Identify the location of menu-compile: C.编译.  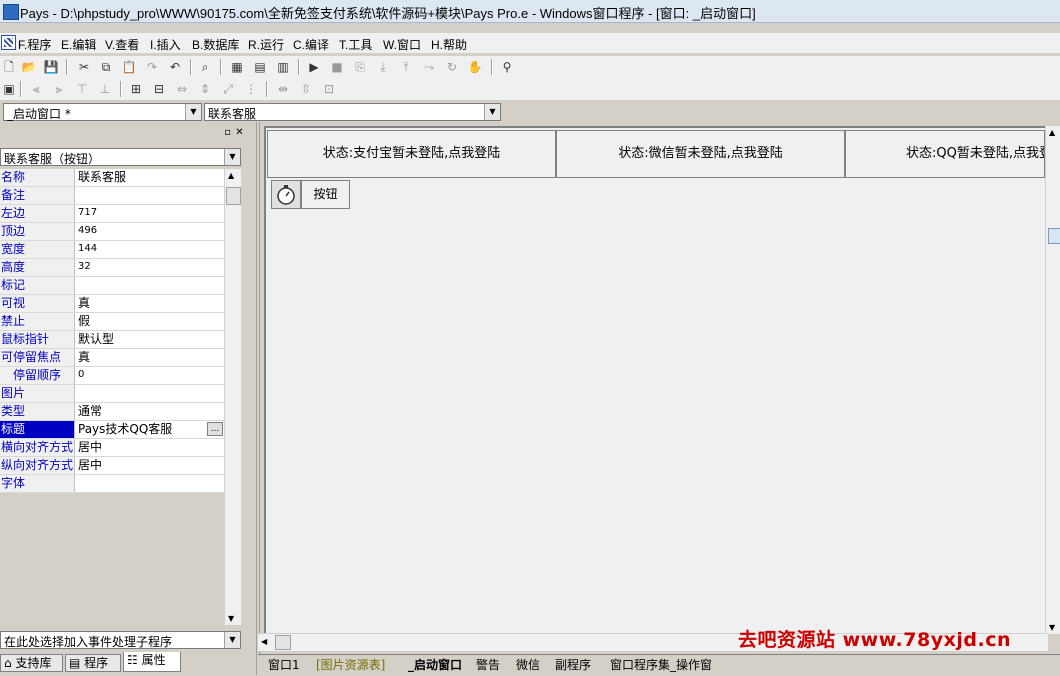
(311, 44).